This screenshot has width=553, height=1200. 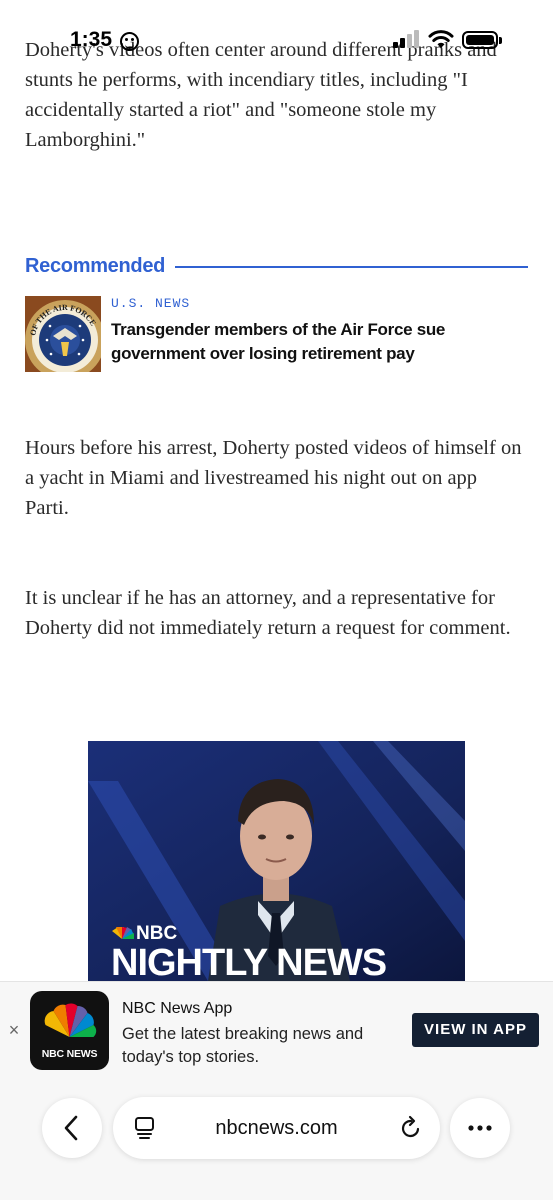 What do you see at coordinates (177, 1008) in the screenshot?
I see `banner-title: NBC News App` at bounding box center [177, 1008].